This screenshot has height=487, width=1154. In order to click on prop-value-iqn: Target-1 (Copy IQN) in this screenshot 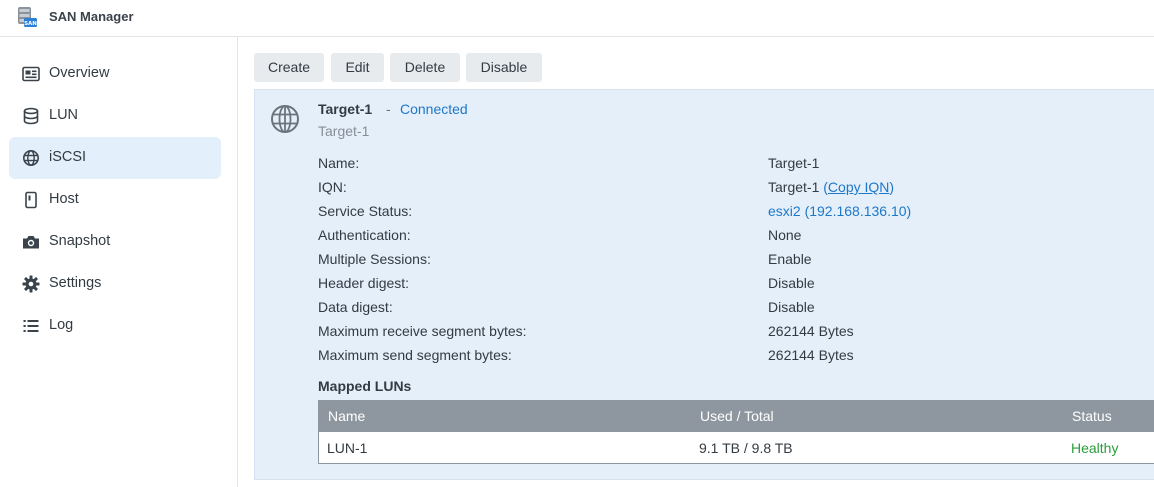, I will do `click(831, 187)`.